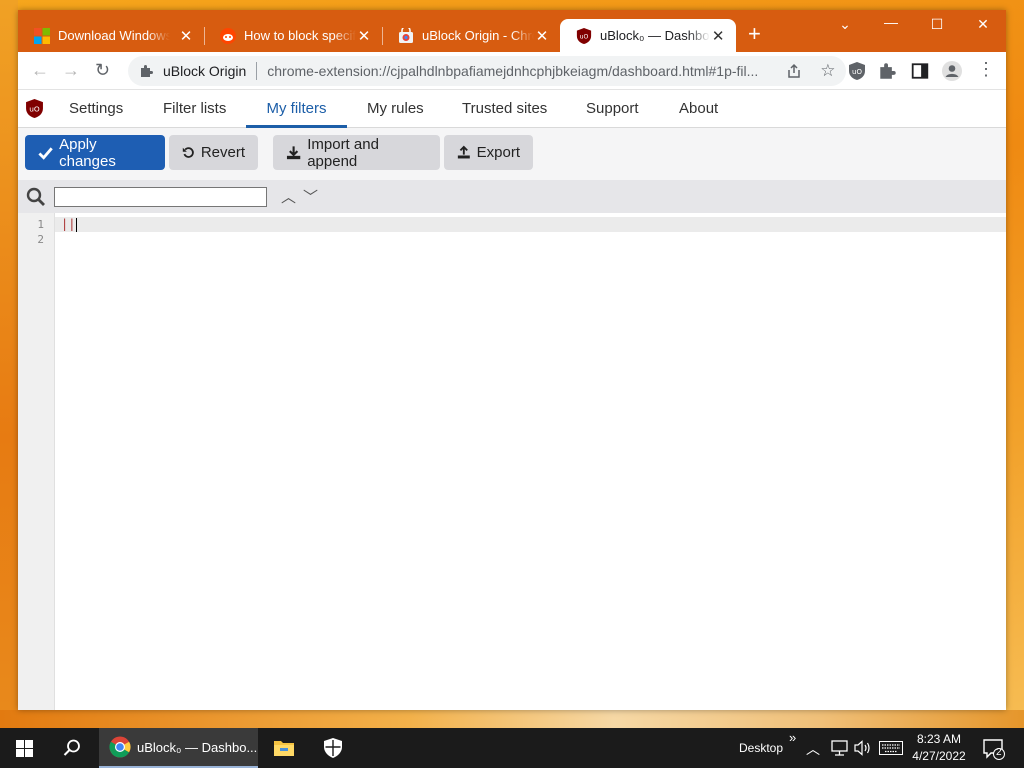 Image resolution: width=1024 pixels, height=768 pixels. I want to click on line-number-gutter: 1 2, so click(36, 461).